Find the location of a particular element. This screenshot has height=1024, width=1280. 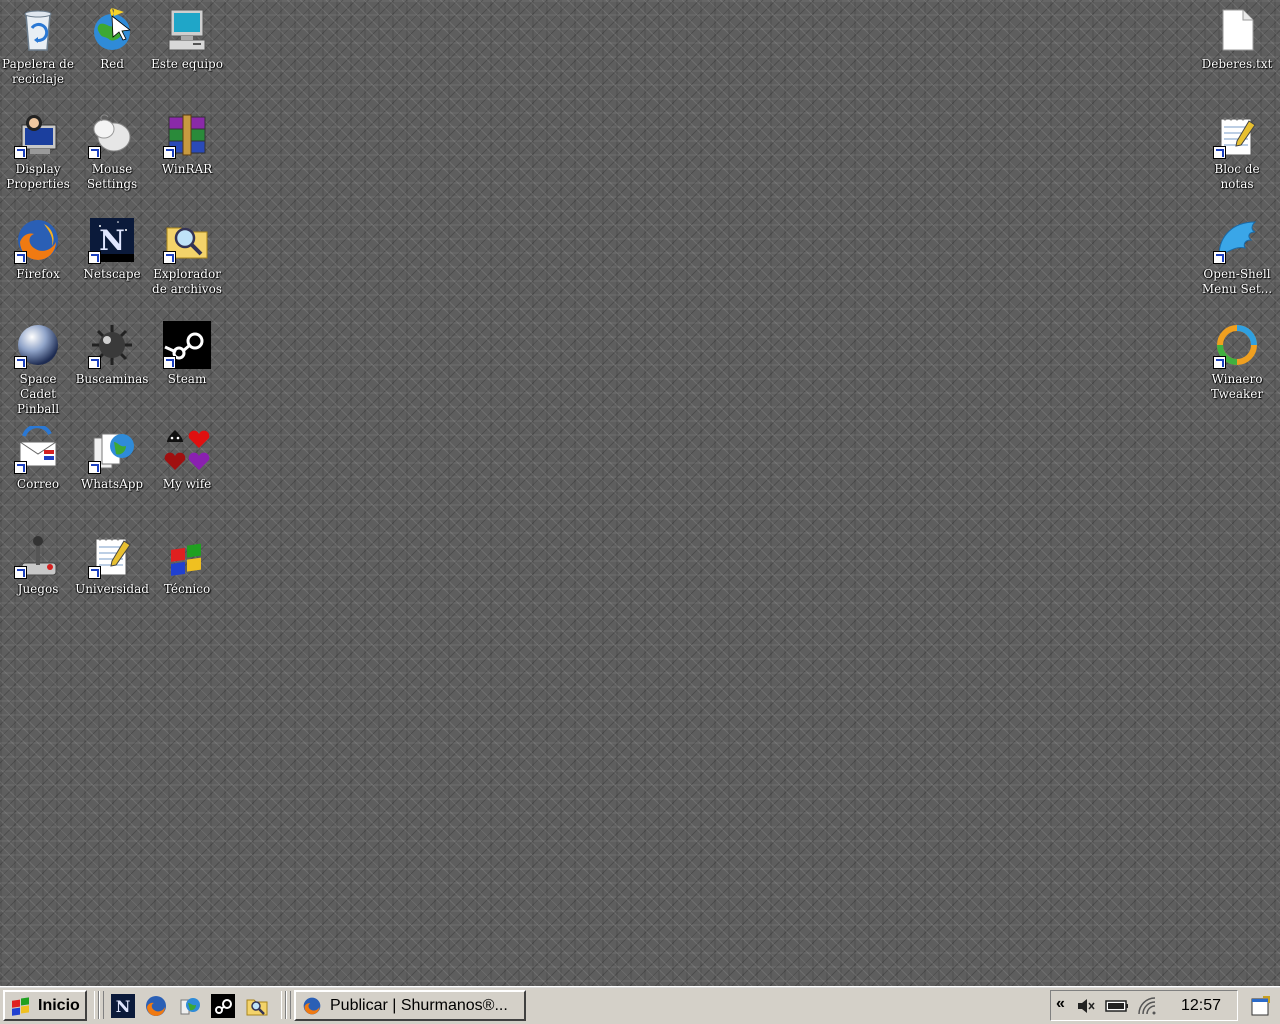

desktop-icon-label: Técnico is located at coordinates (187, 589).